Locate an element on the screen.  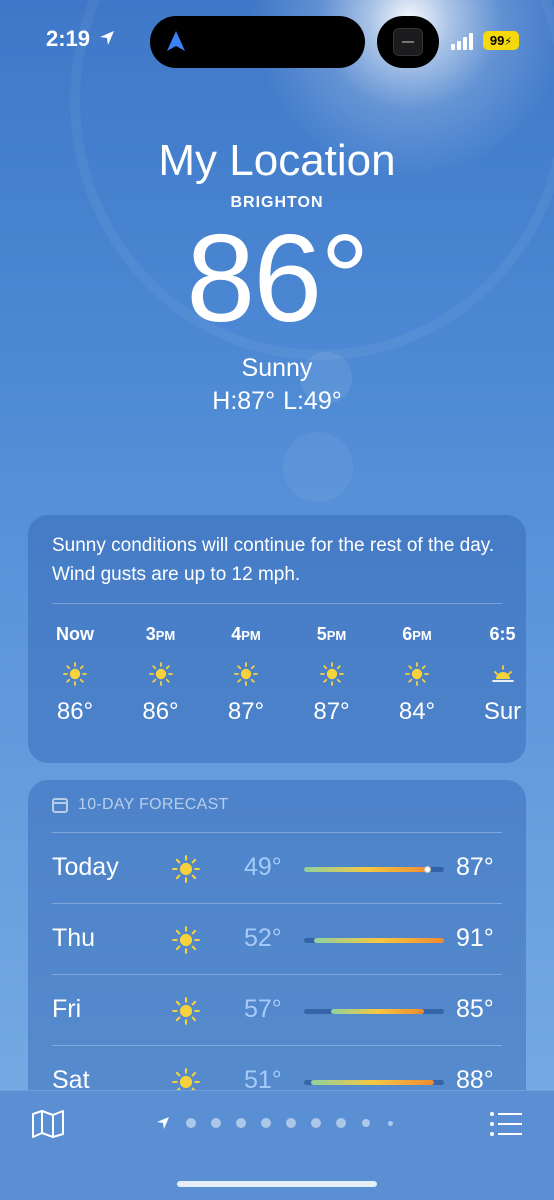
location-title: My Location is located at coordinates (277, 160).